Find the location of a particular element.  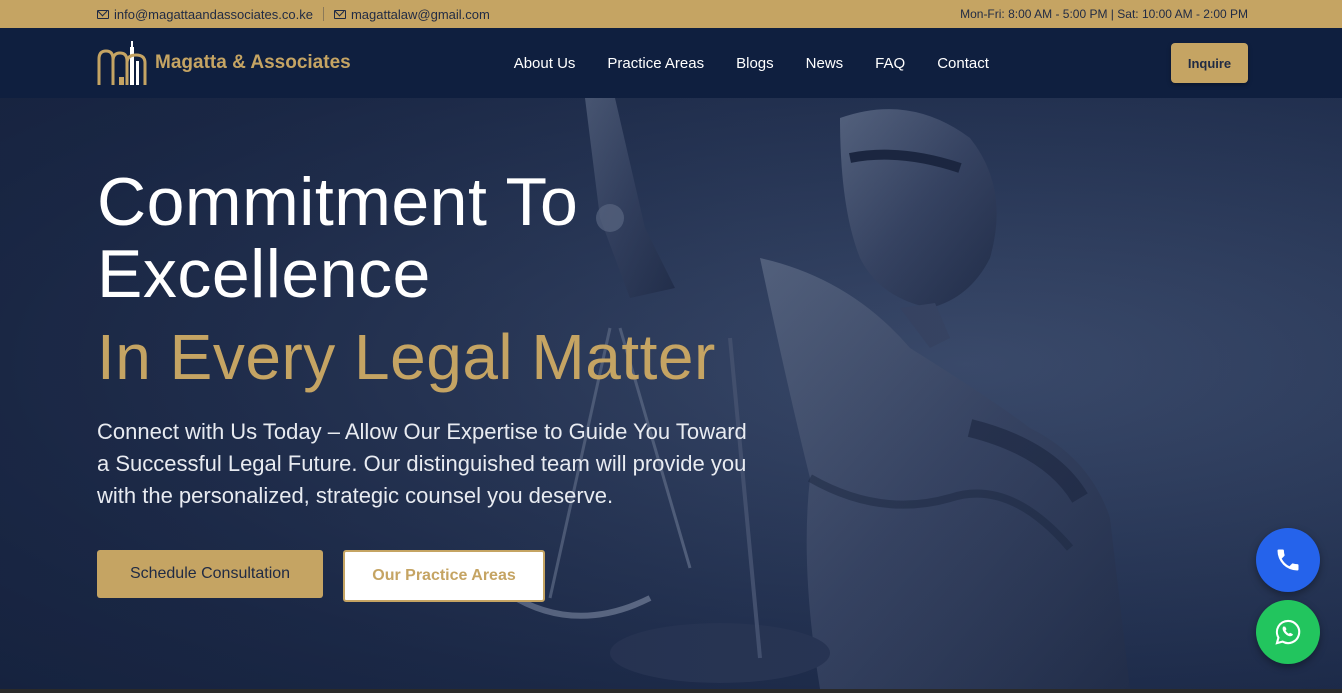

headline-line-1: Commitment To is located at coordinates (338, 202).